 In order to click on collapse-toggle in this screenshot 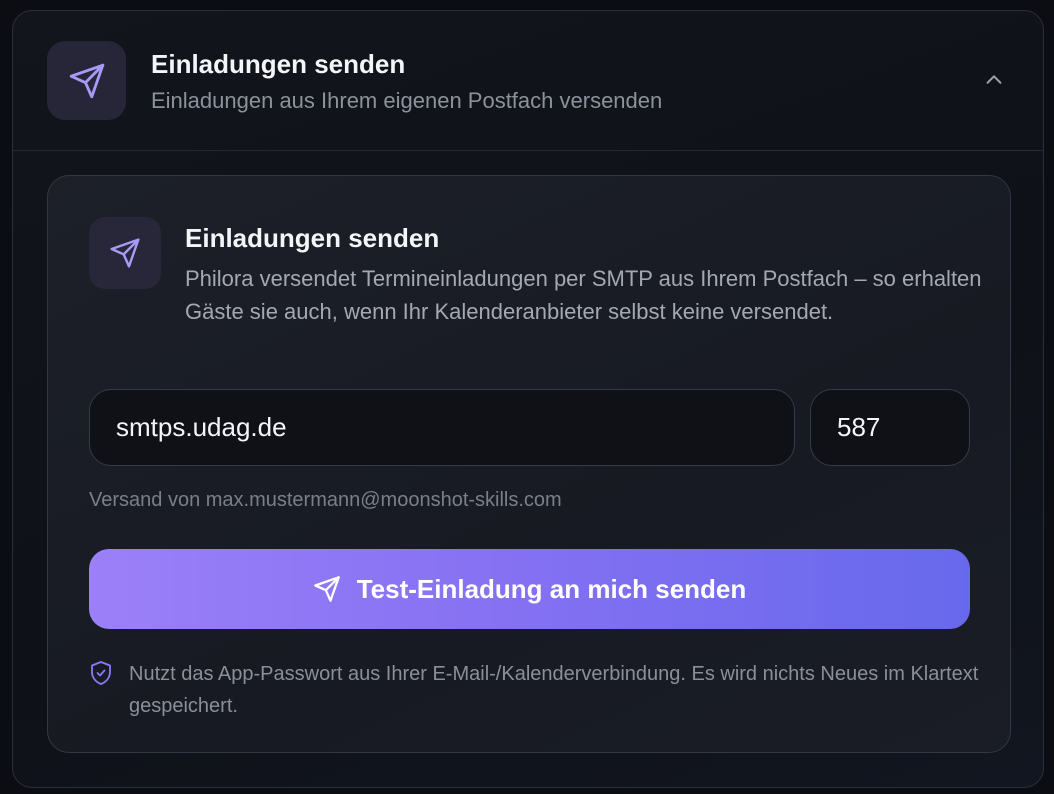, I will do `click(994, 80)`.